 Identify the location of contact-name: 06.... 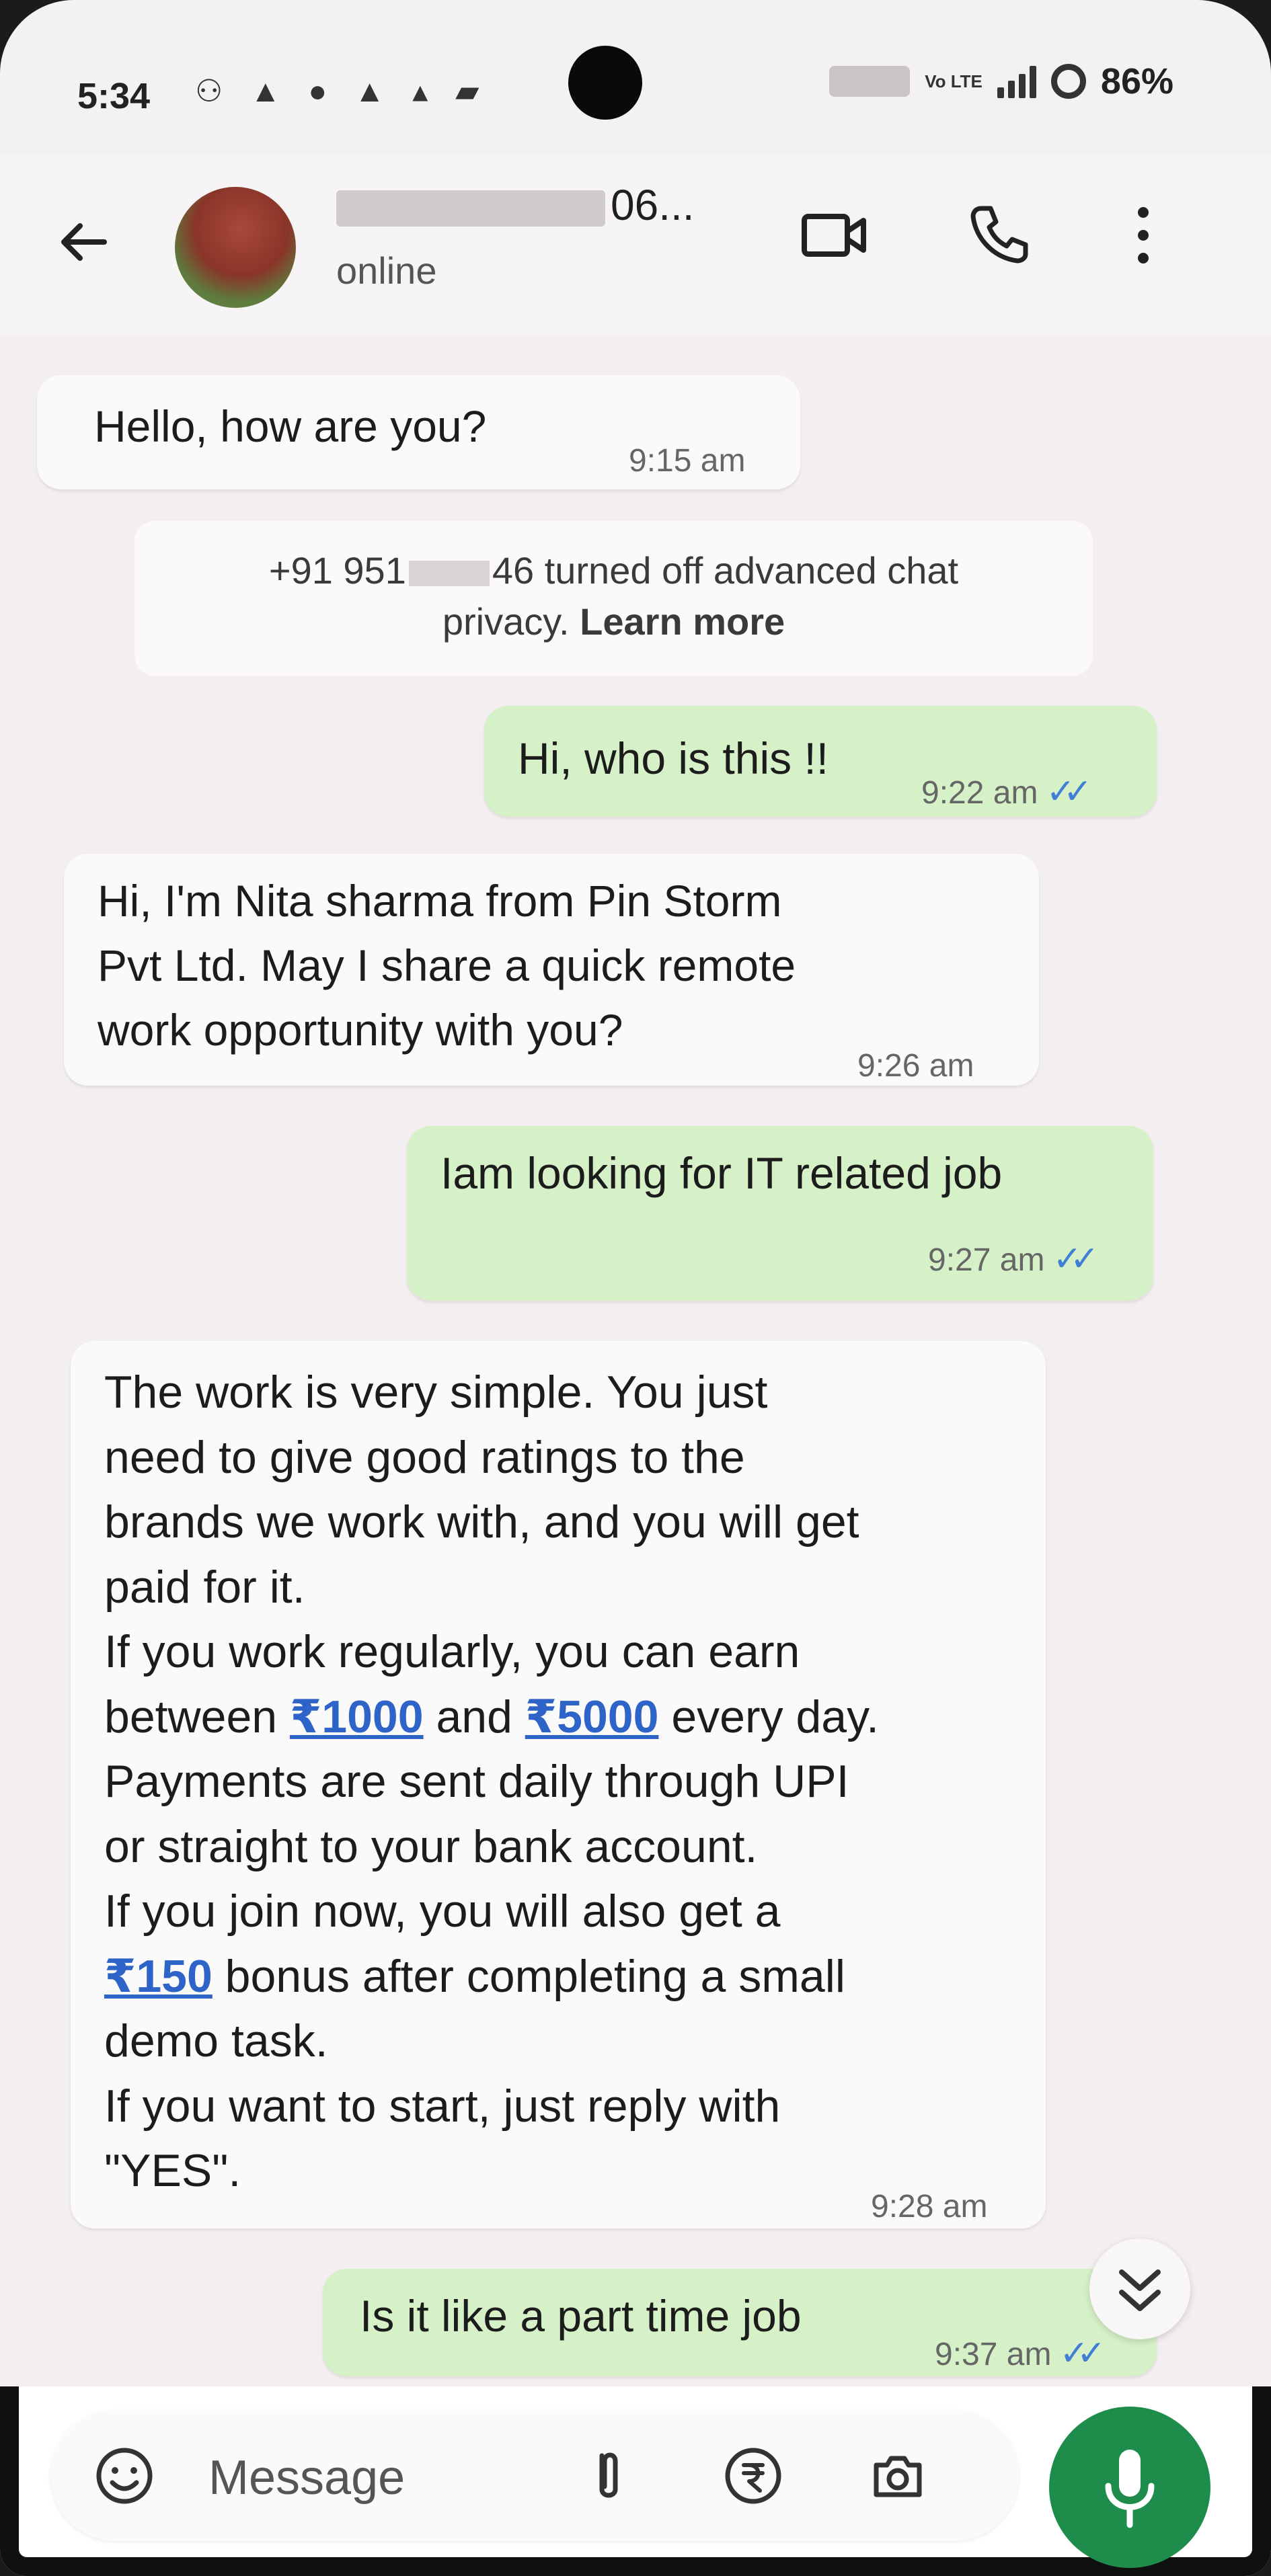
(515, 205).